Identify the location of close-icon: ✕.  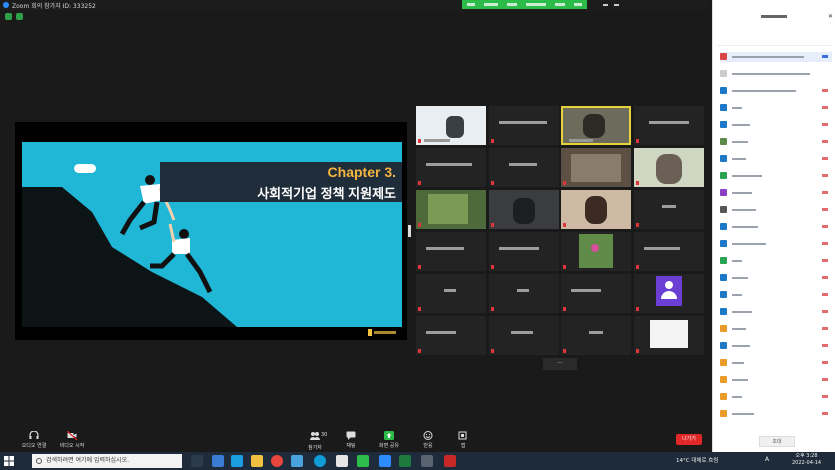
(830, 16).